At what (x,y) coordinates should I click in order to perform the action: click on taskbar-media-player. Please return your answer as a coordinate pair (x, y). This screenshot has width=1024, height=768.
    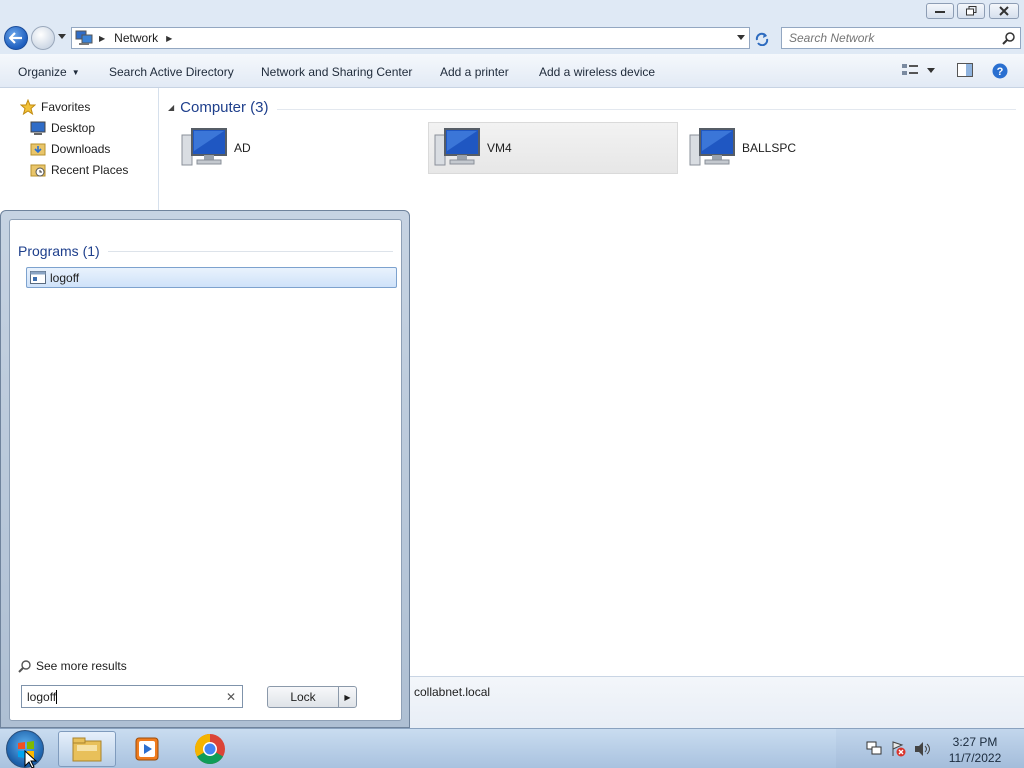
    Looking at the image, I should click on (147, 749).